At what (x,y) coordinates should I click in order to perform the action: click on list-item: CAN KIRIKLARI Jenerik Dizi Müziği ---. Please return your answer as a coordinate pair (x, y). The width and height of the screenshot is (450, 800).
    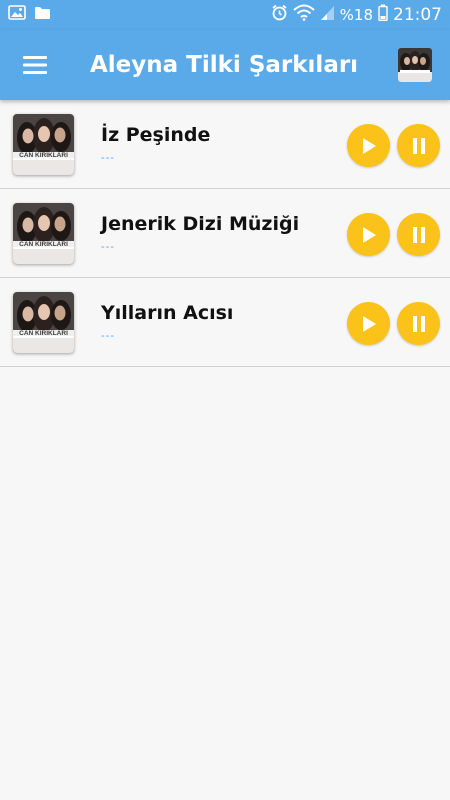
    Looking at the image, I should click on (225, 233).